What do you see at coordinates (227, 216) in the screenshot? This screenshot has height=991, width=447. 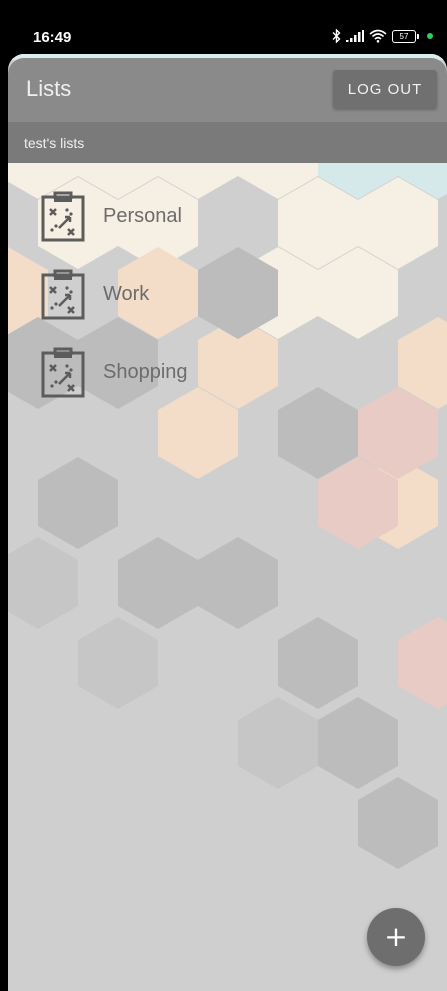 I see `list-item-personal: Personal` at bounding box center [227, 216].